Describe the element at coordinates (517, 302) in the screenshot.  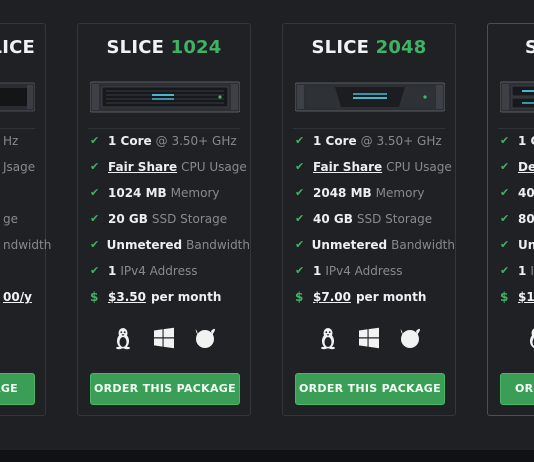
I see `price-row: $ $15` at that location.